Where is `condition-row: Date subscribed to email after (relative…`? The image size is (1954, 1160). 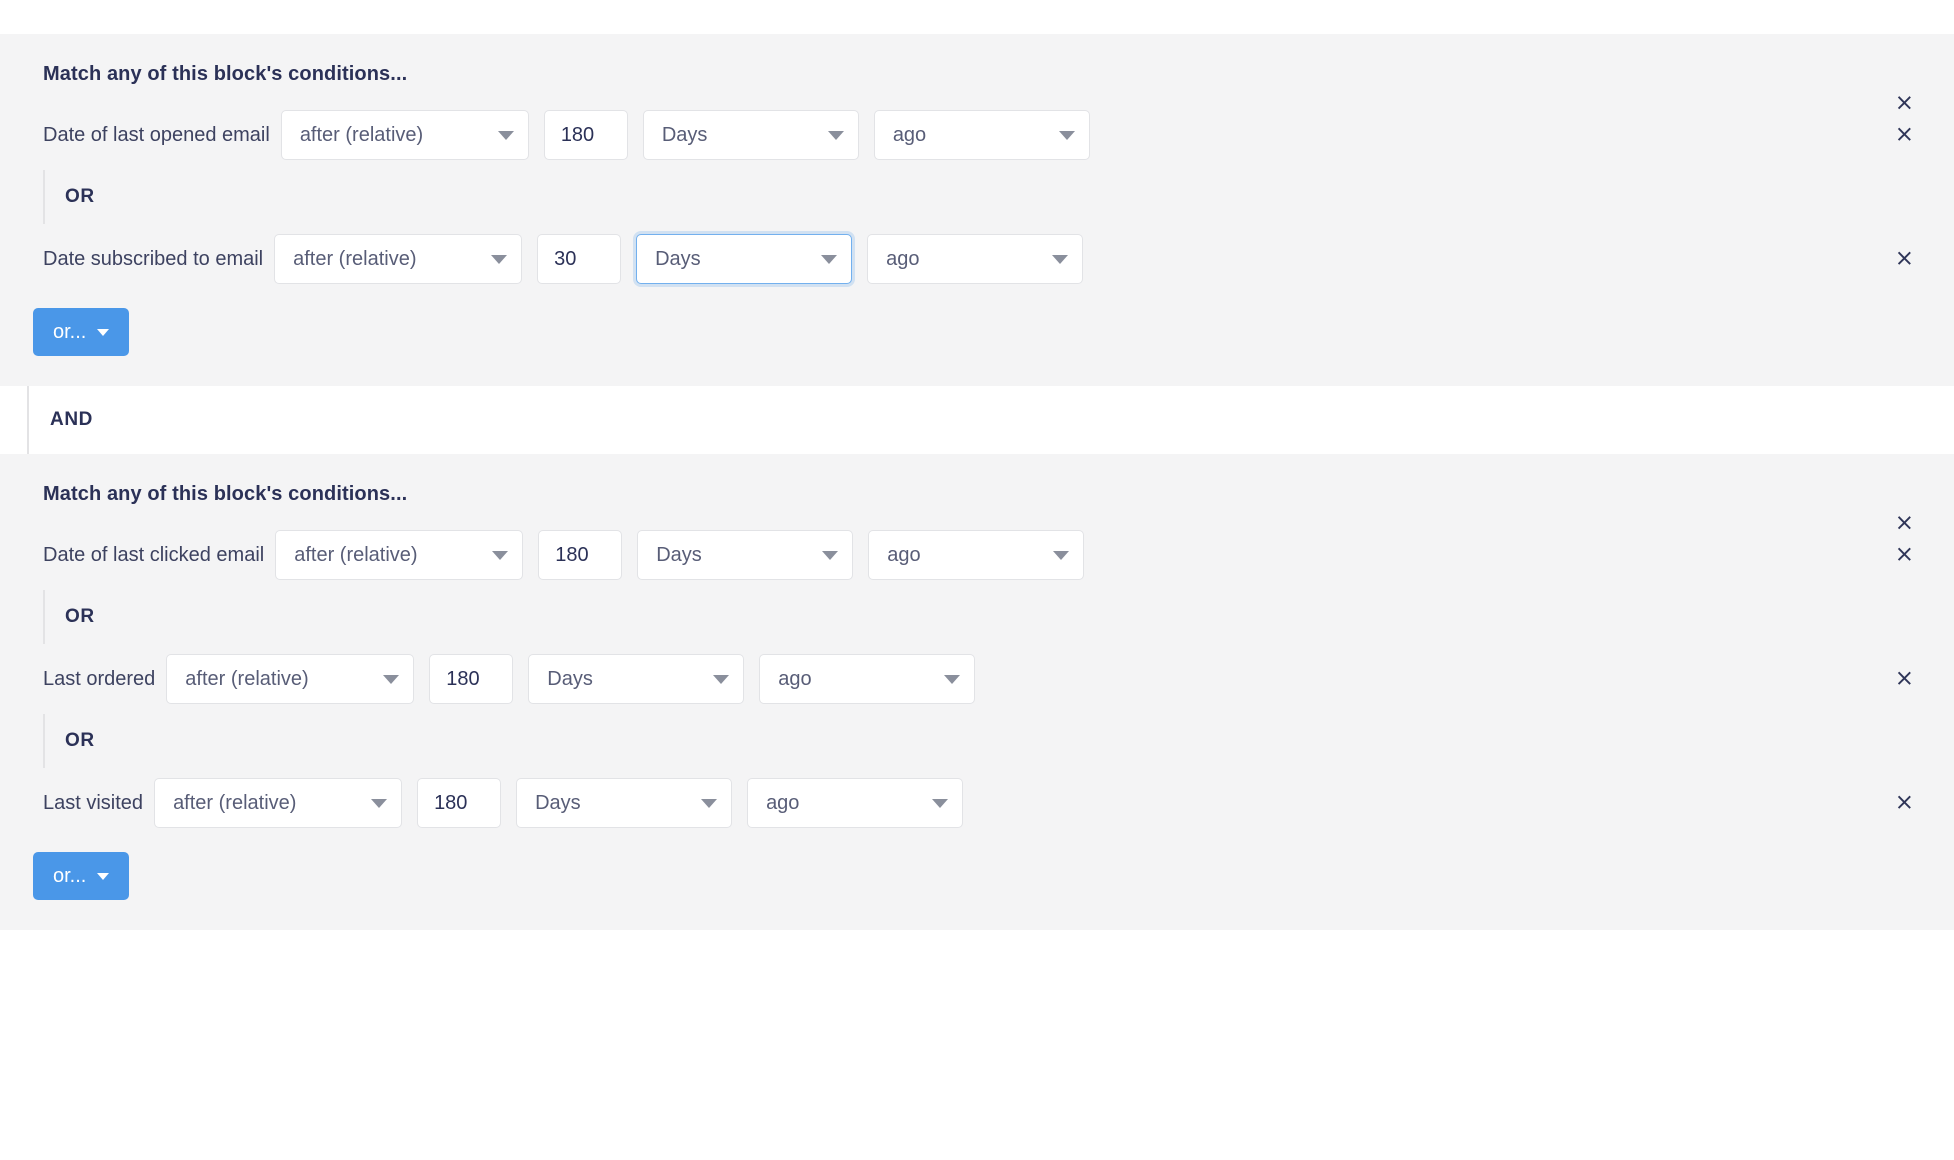
condition-row: Date subscribed to email after (relative… is located at coordinates (977, 259).